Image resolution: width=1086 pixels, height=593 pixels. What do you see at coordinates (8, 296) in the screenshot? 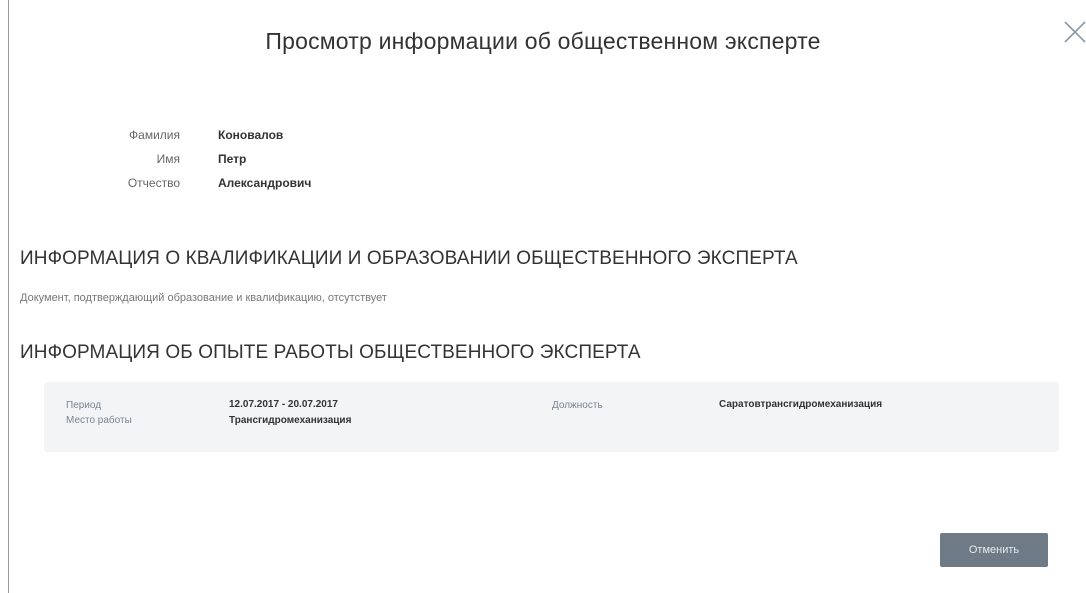
I see `dialog-left-border` at bounding box center [8, 296].